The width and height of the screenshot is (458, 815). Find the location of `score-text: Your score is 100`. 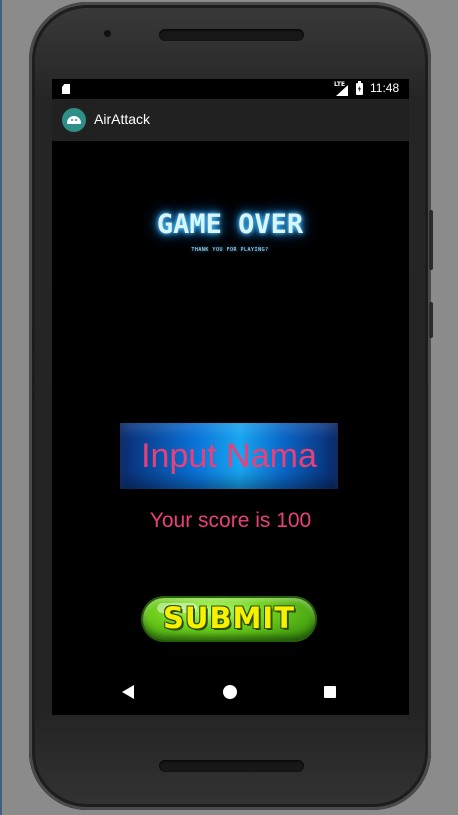

score-text: Your score is 100 is located at coordinates (230, 520).